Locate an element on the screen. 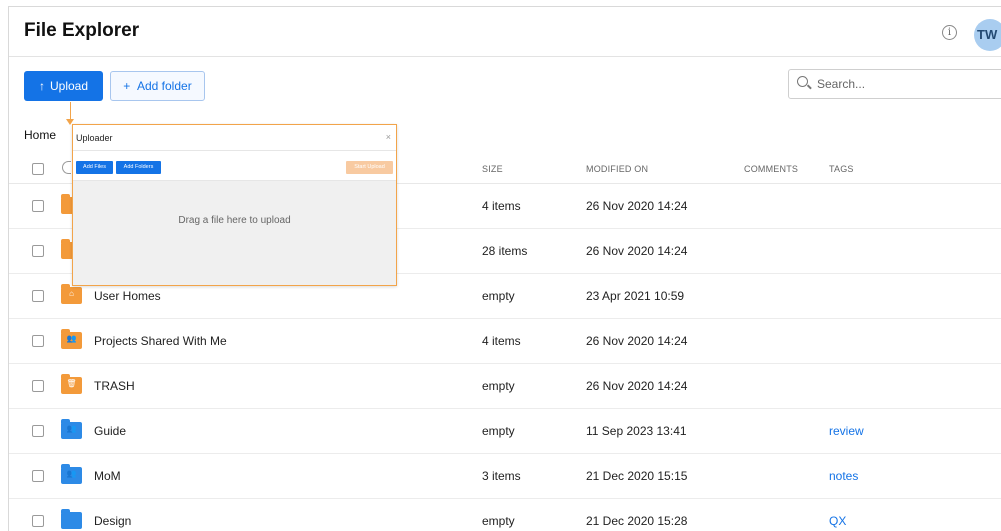 This screenshot has width=1001, height=531. column-comments: COMMENTS is located at coordinates (771, 169).